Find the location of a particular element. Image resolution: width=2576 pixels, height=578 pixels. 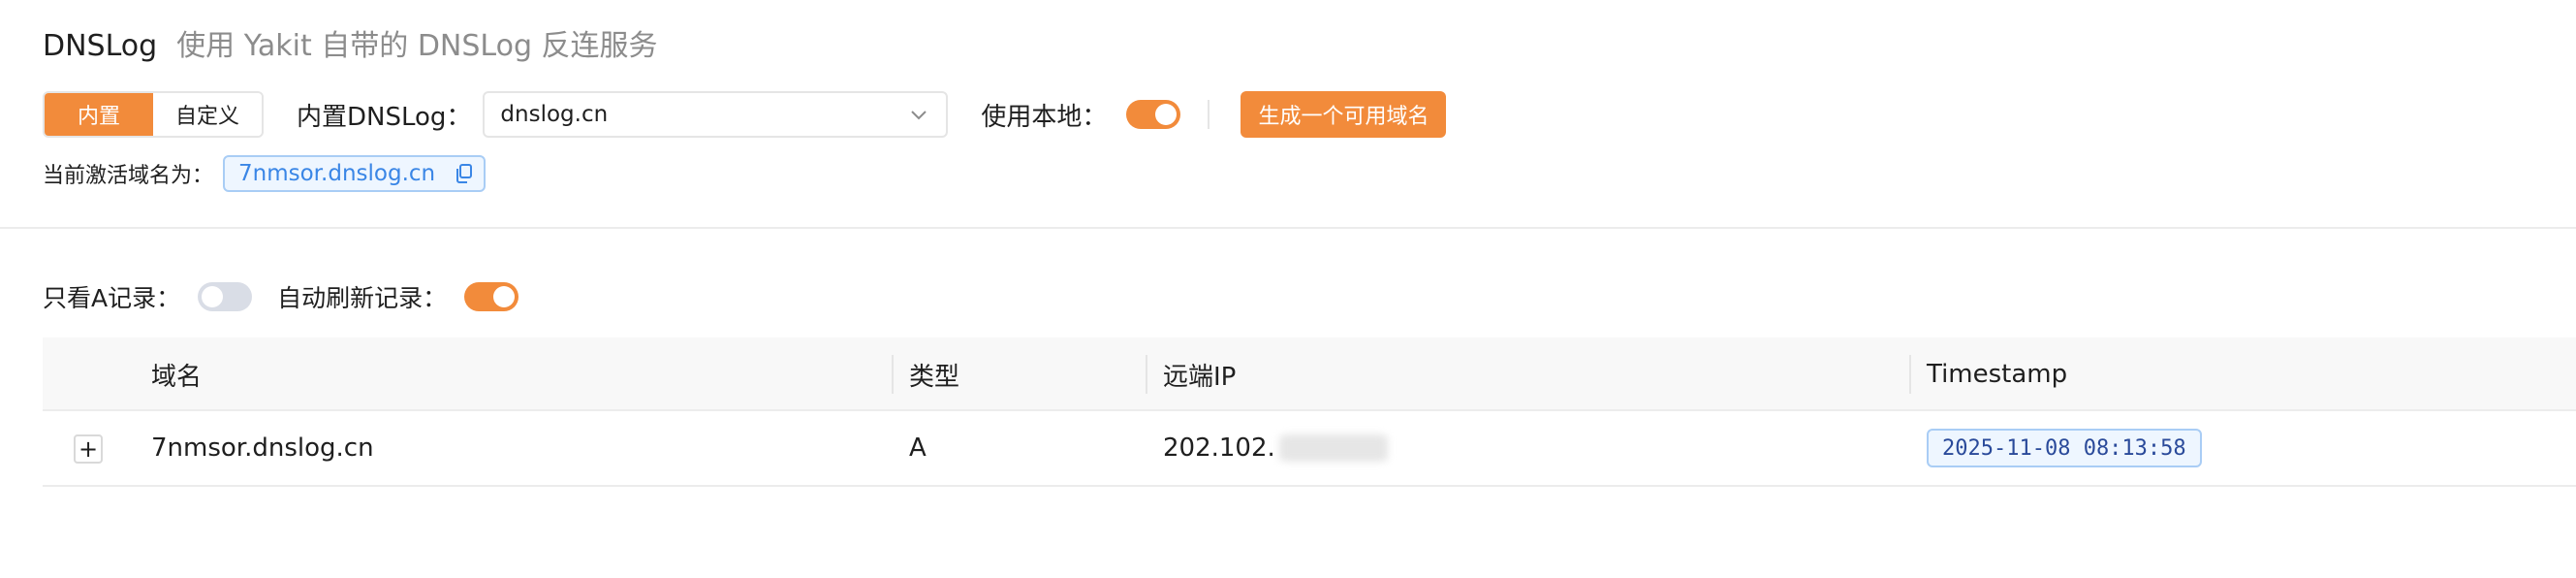

divider is located at coordinates (1209, 114).